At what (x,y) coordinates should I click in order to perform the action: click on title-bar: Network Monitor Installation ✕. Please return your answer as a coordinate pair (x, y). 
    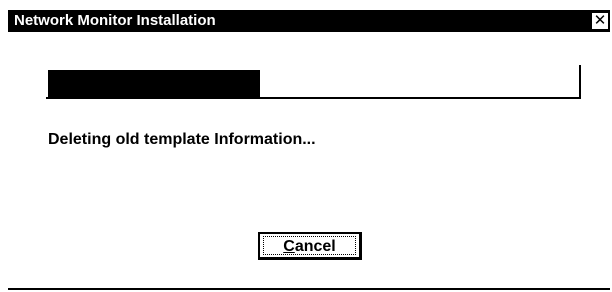
    Looking at the image, I should click on (309, 21).